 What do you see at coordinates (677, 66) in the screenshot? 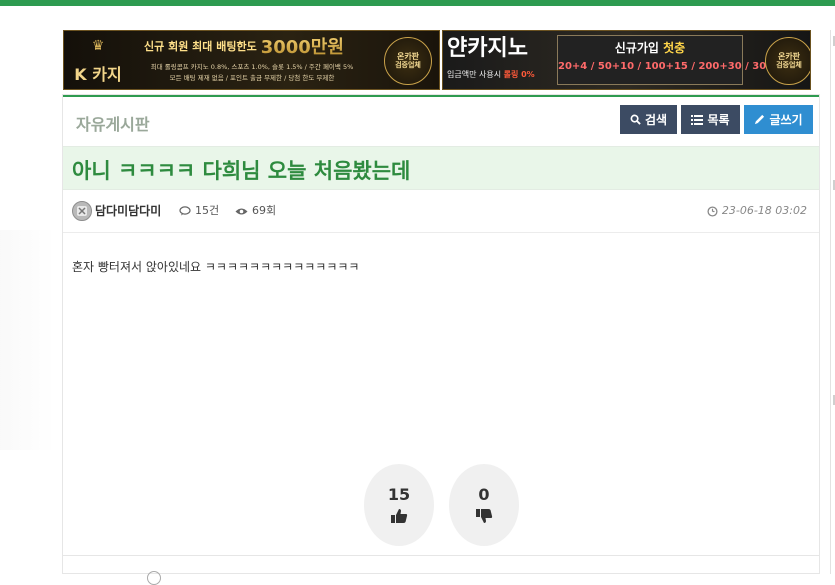
I see `promo-rates: 20+4 / 50+10 / 100+15 / 200+30 / 300+40` at bounding box center [677, 66].